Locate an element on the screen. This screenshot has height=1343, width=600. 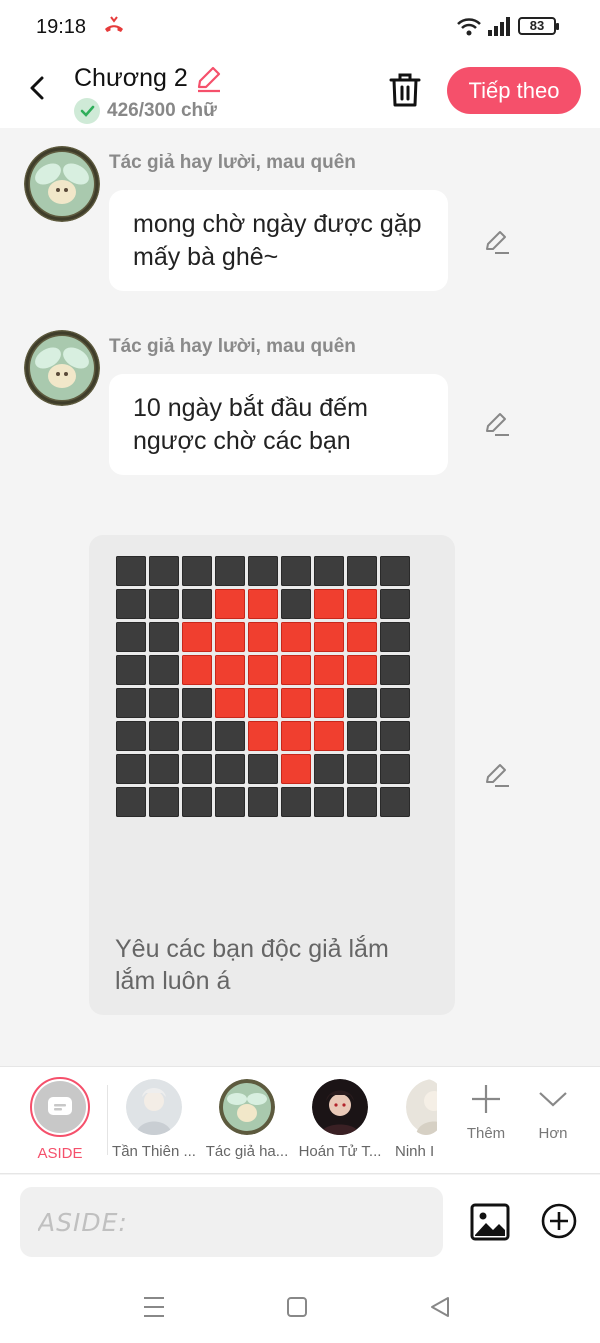
system-navigation is located at coordinates (300, 1309).